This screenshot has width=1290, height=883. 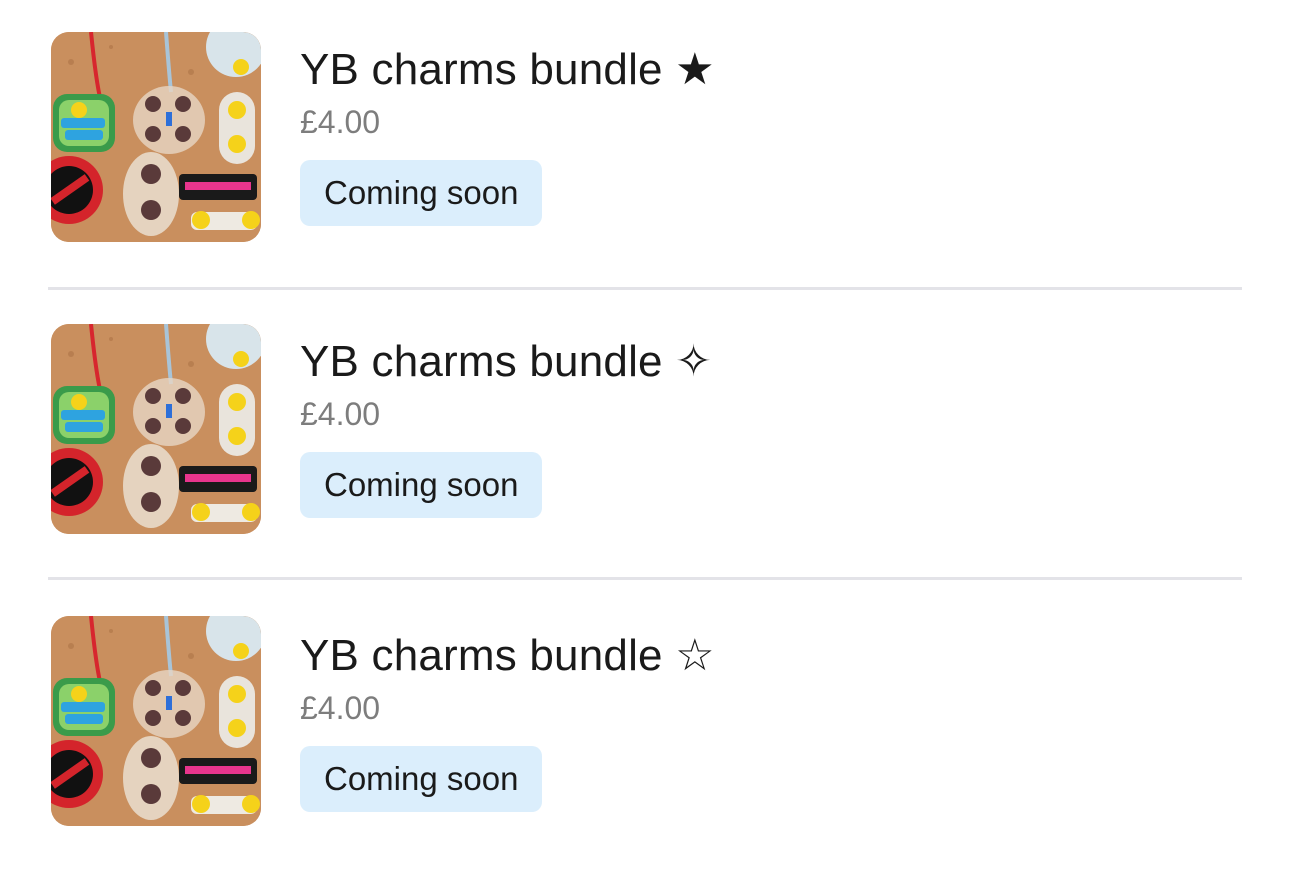 What do you see at coordinates (507, 656) in the screenshot?
I see `product-title: YB charms bundle ☆` at bounding box center [507, 656].